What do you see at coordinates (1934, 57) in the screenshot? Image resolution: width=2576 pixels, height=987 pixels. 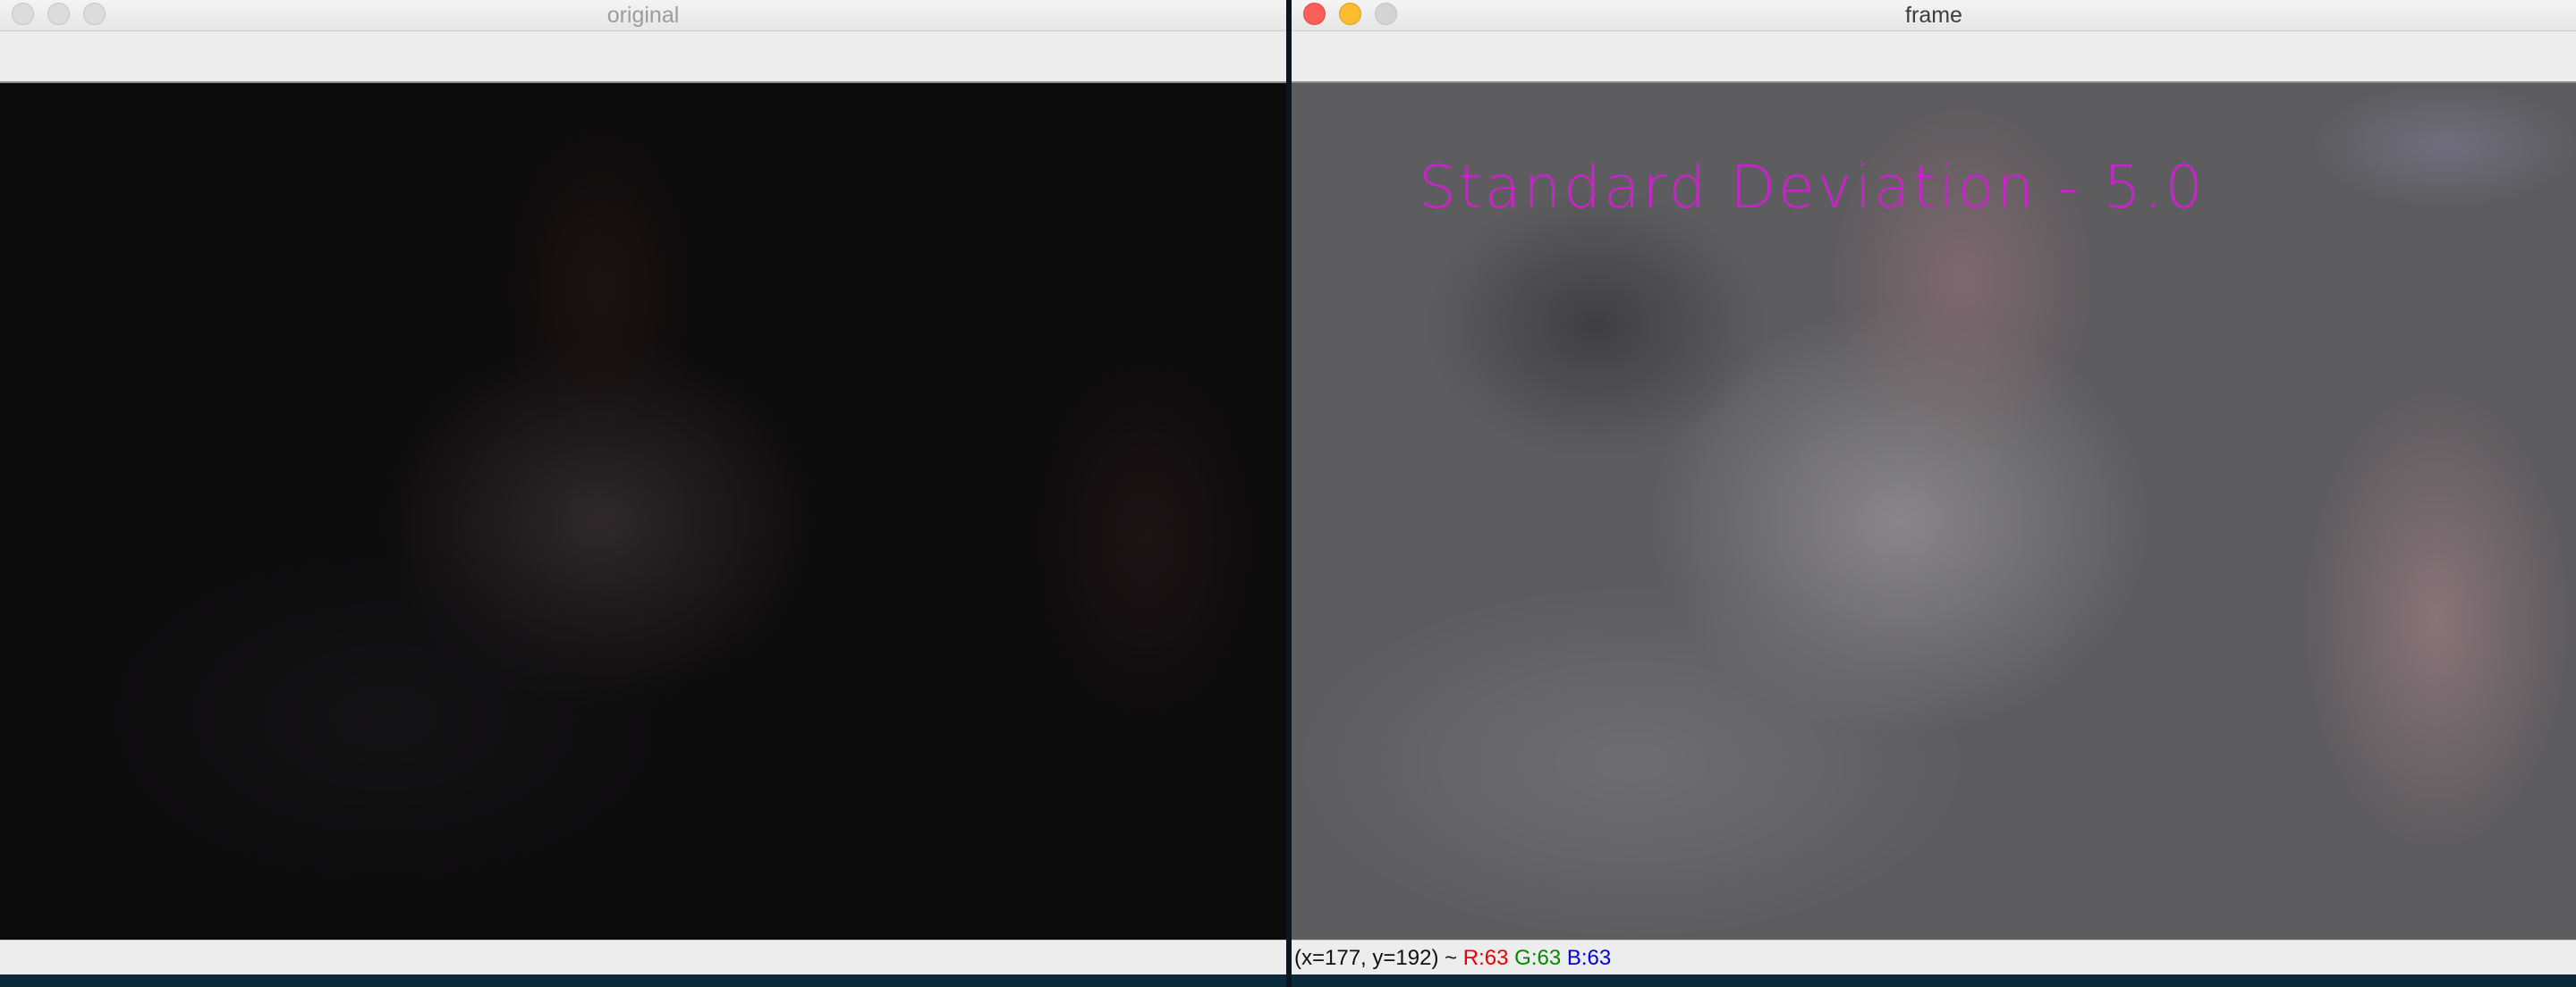 I see `toolbar-frame` at bounding box center [1934, 57].